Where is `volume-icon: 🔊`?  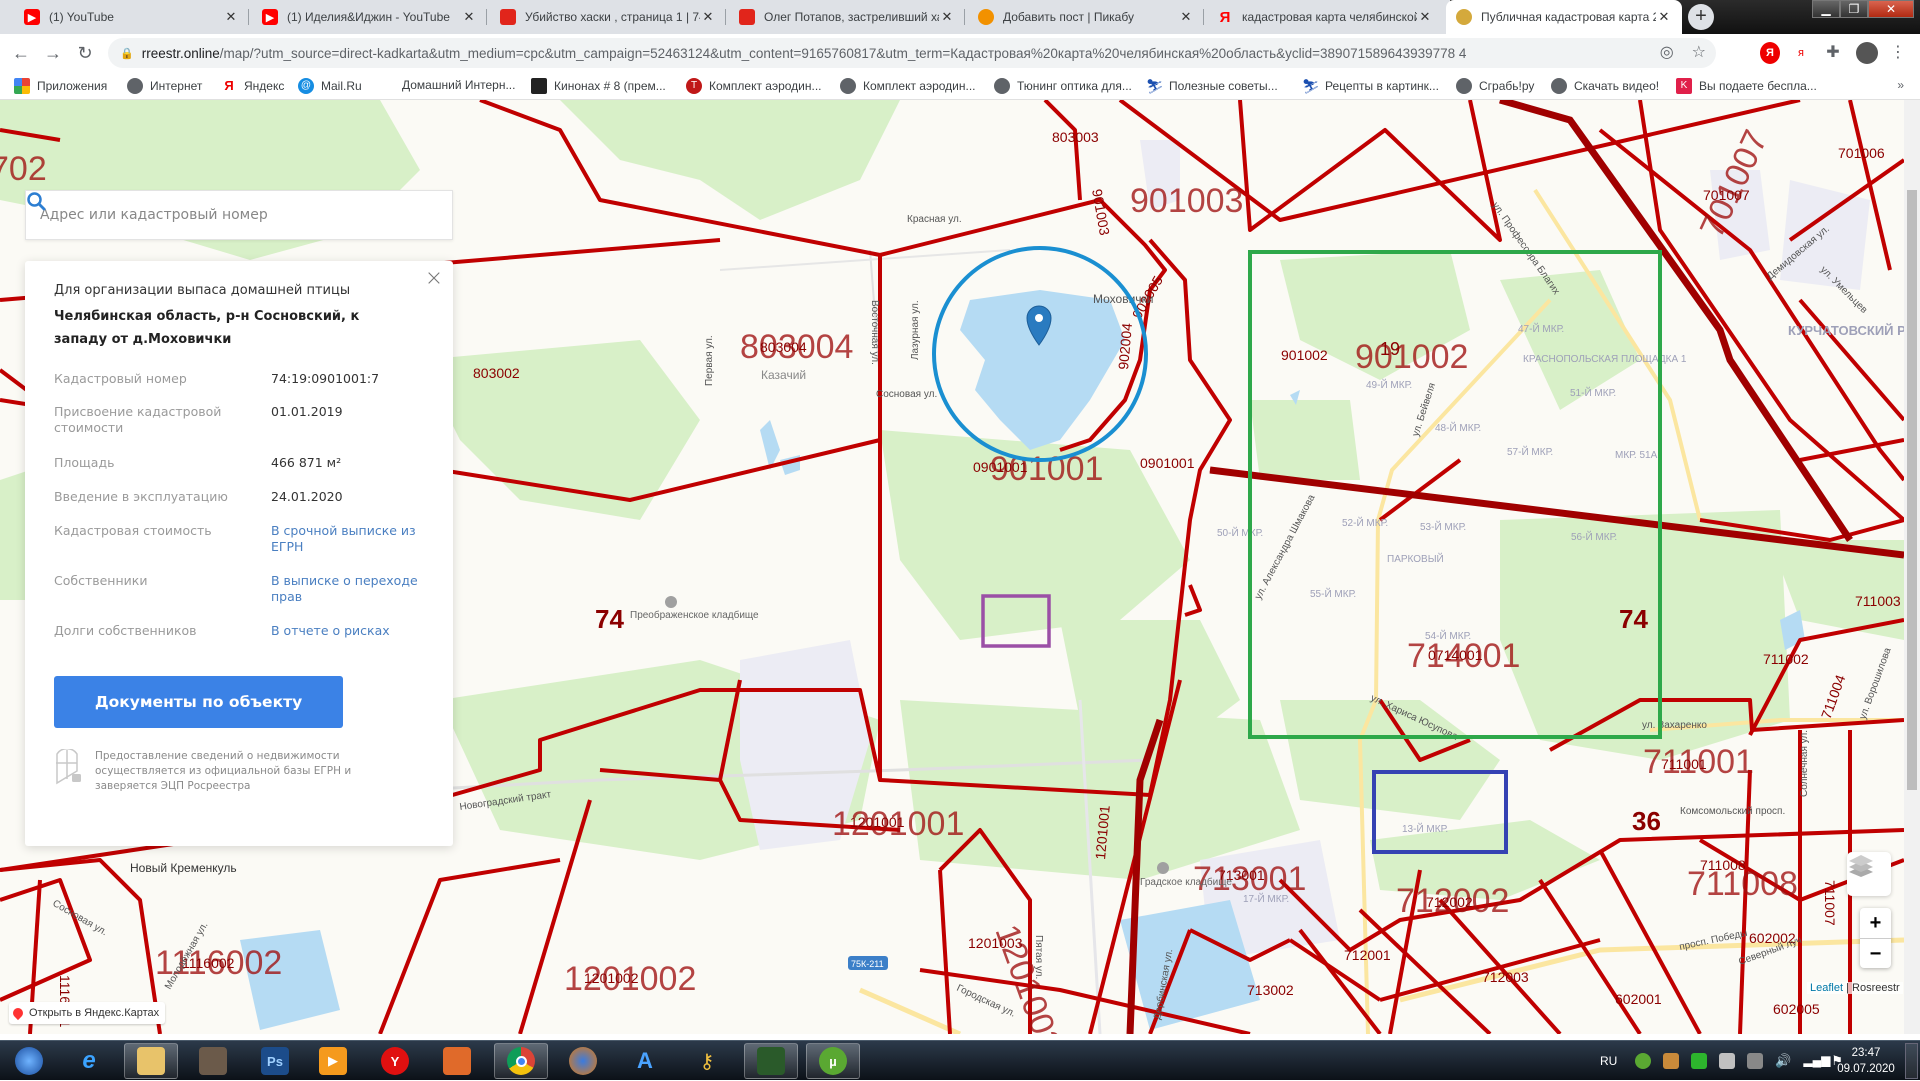 volume-icon: 🔊 is located at coordinates (1783, 1061).